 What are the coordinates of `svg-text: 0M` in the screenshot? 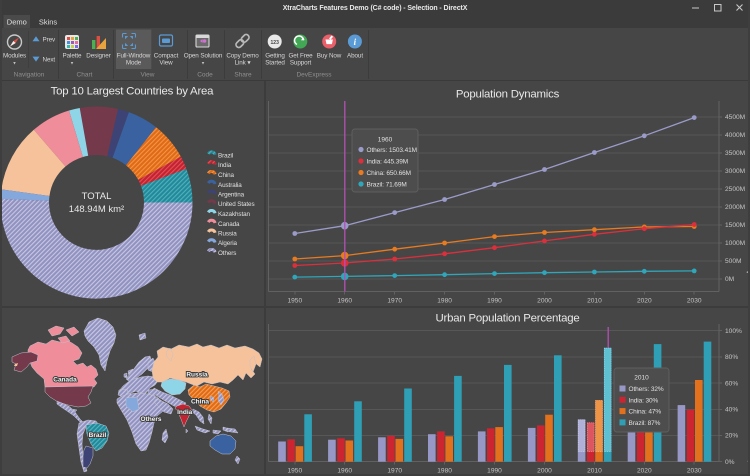 It's located at (729, 279).